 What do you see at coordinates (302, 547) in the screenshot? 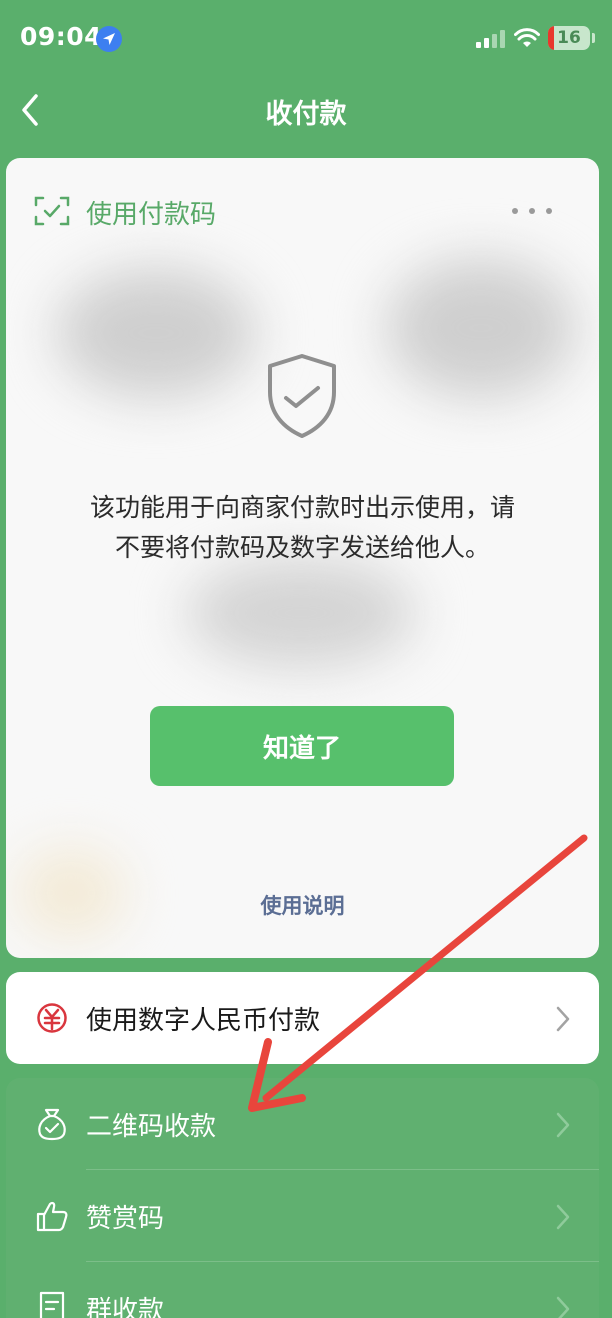
I see `security-notice-line: 不要将付款码及数字发送给他人。` at bounding box center [302, 547].